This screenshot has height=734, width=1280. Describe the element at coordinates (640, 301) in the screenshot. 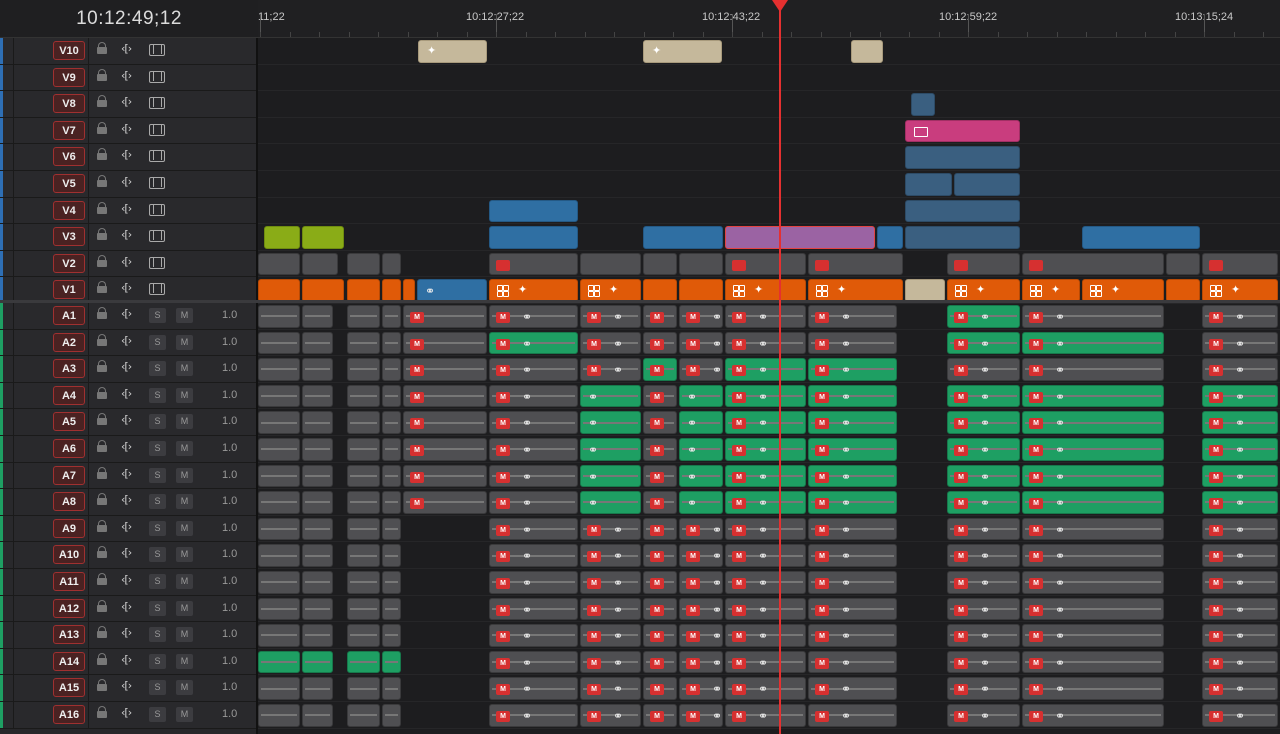

I see `video-audio-separator` at that location.